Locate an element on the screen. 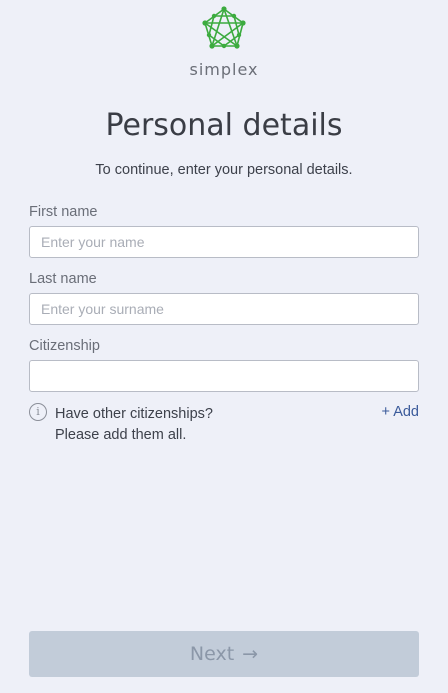 This screenshot has width=448, height=693. last-name-label: Last name is located at coordinates (63, 279).